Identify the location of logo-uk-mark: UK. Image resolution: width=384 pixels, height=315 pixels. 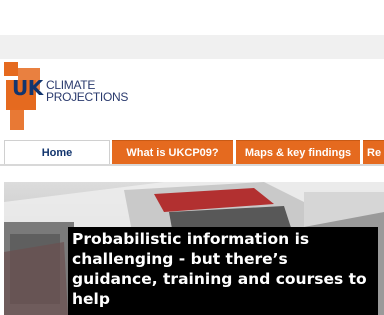
(27, 88).